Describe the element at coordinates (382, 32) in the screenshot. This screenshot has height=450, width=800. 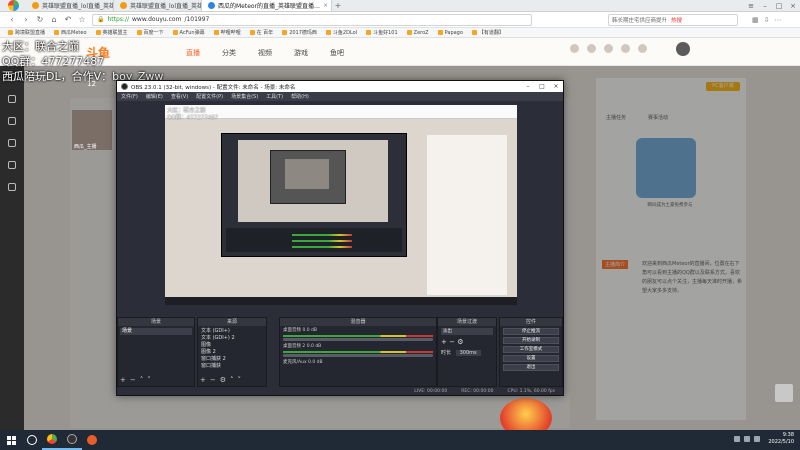
I see `bookmark-item: 斗鱼好101` at that location.